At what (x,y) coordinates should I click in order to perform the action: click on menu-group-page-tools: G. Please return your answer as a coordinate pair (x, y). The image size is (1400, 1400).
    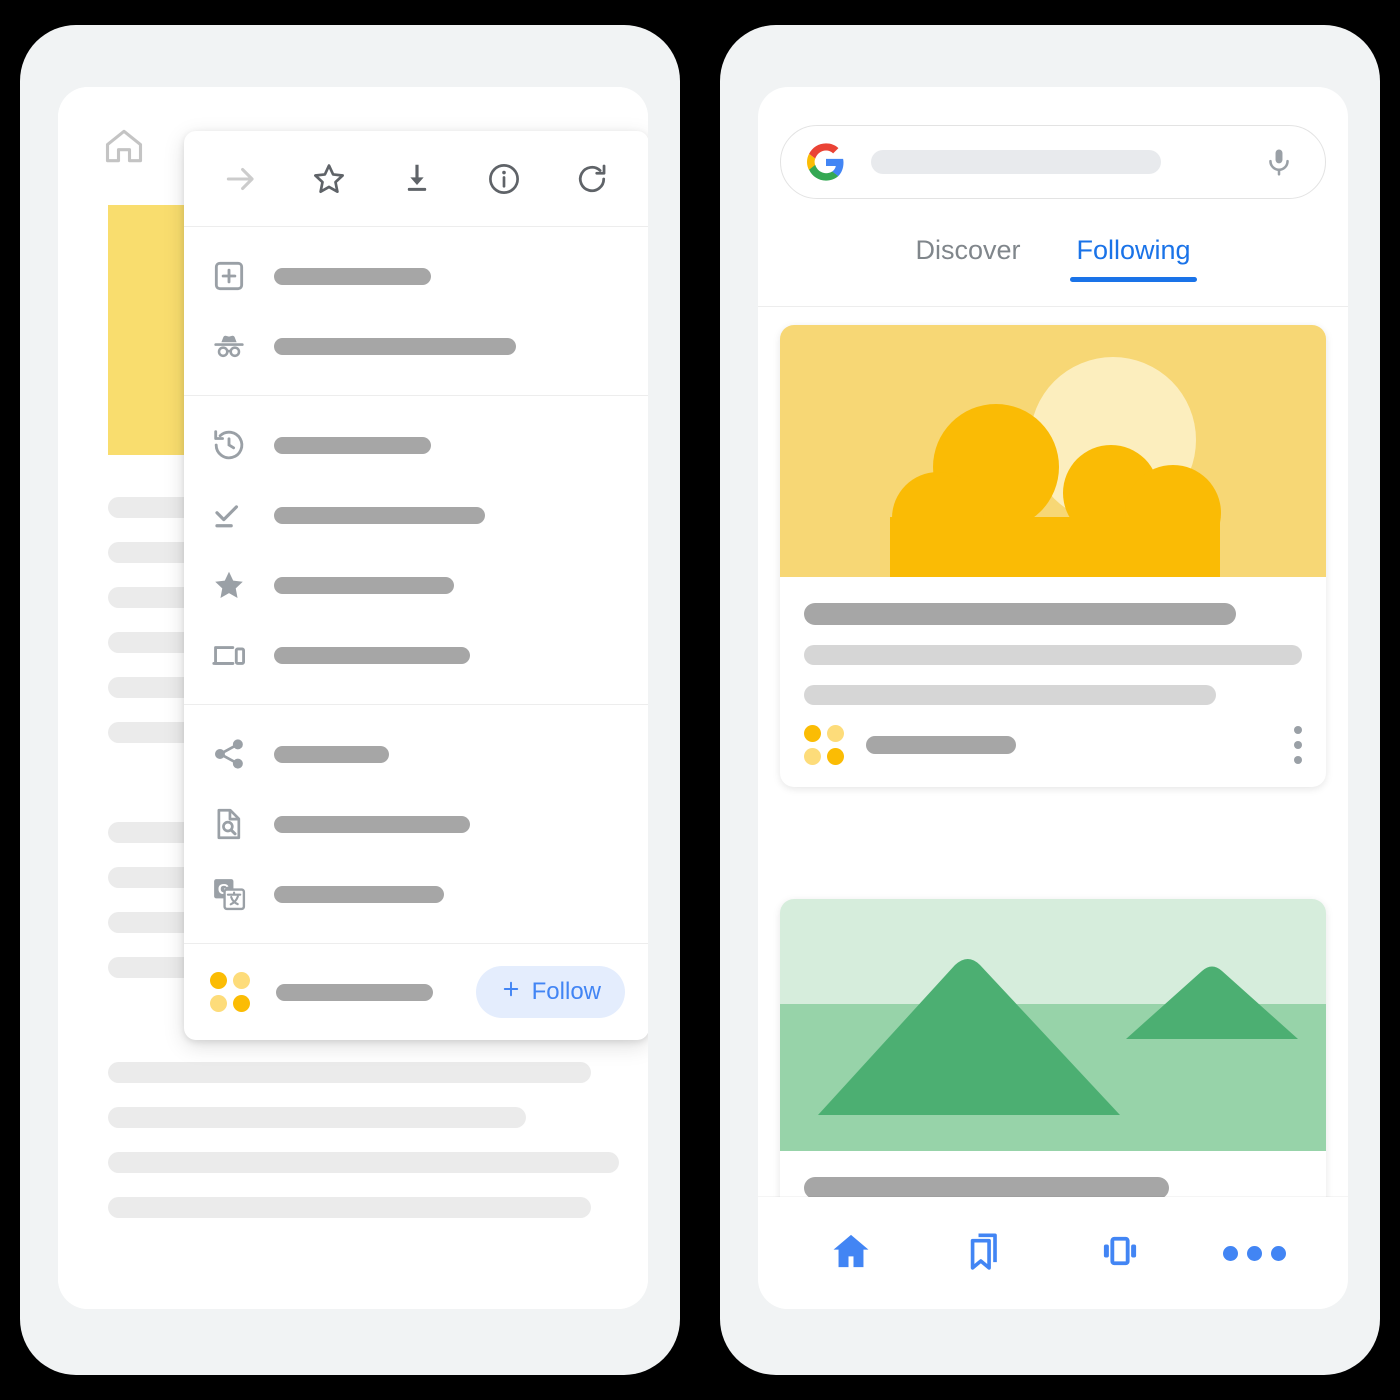
    Looking at the image, I should click on (416, 824).